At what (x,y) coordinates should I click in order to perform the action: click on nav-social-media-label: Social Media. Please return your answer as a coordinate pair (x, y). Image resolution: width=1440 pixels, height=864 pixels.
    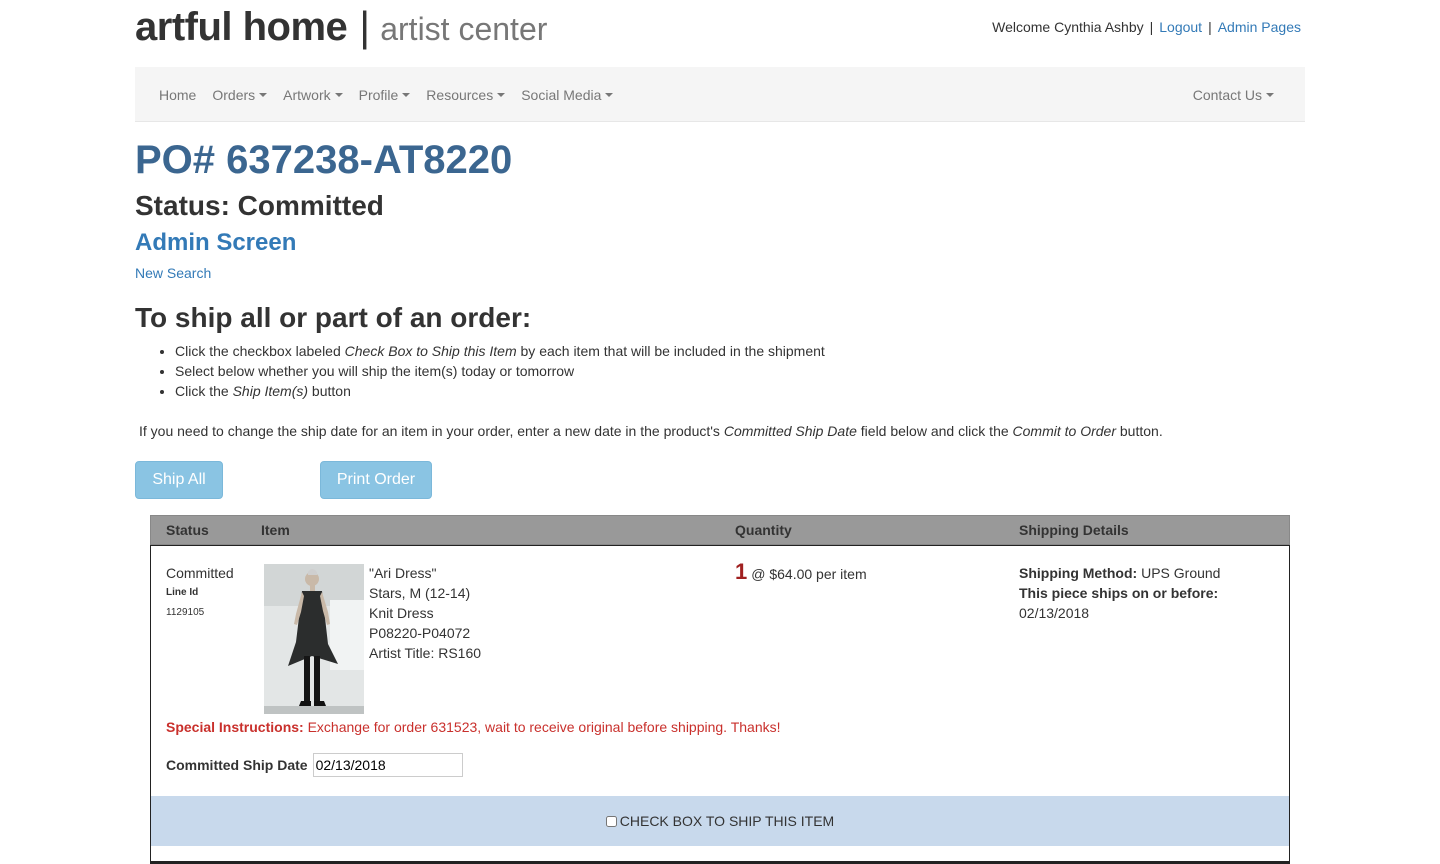
    Looking at the image, I should click on (561, 94).